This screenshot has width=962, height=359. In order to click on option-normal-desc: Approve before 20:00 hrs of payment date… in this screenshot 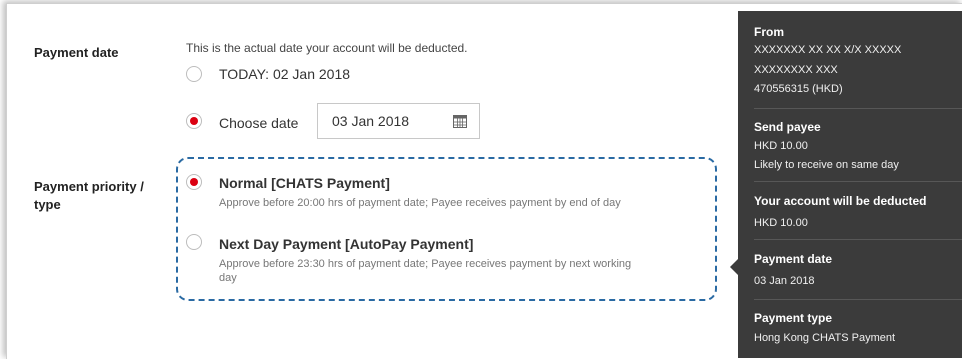, I will do `click(420, 203)`.